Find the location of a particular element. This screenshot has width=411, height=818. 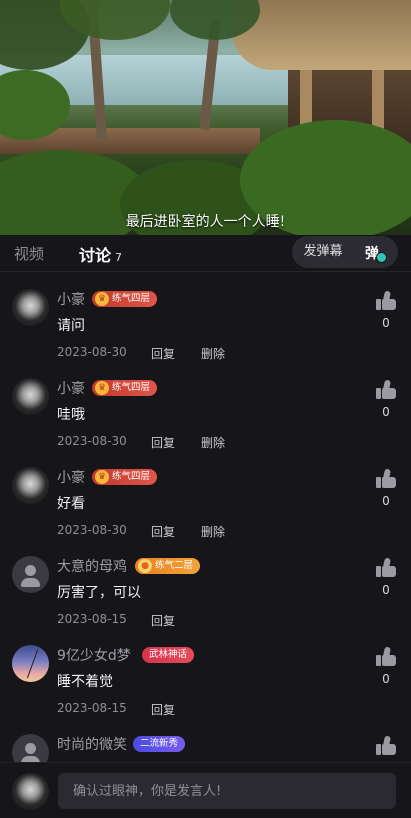

level-badge: ● 练气二层 is located at coordinates (168, 566).